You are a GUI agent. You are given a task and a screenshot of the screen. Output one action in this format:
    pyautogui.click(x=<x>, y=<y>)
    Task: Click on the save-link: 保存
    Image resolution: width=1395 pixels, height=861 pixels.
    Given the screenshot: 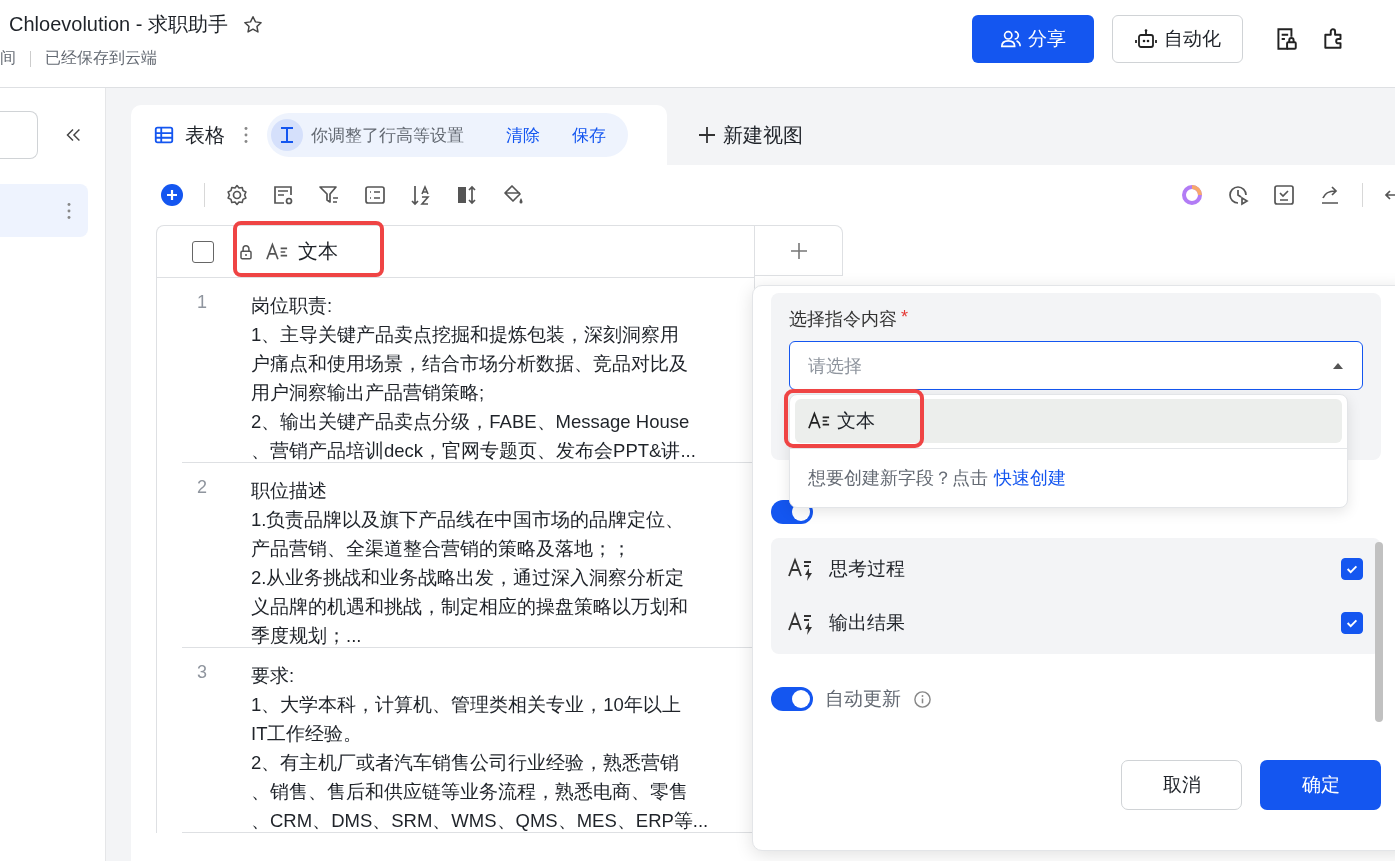 What is the action you would take?
    pyautogui.click(x=589, y=135)
    